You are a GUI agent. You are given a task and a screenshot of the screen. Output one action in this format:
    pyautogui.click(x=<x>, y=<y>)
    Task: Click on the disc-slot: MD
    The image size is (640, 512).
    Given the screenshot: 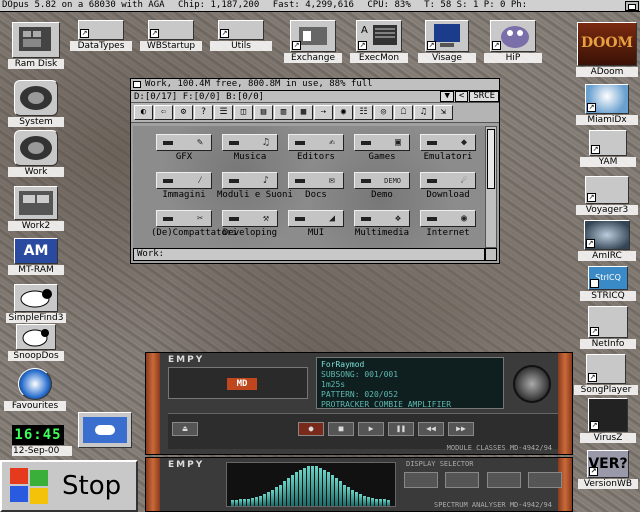 What is the action you would take?
    pyautogui.click(x=238, y=383)
    